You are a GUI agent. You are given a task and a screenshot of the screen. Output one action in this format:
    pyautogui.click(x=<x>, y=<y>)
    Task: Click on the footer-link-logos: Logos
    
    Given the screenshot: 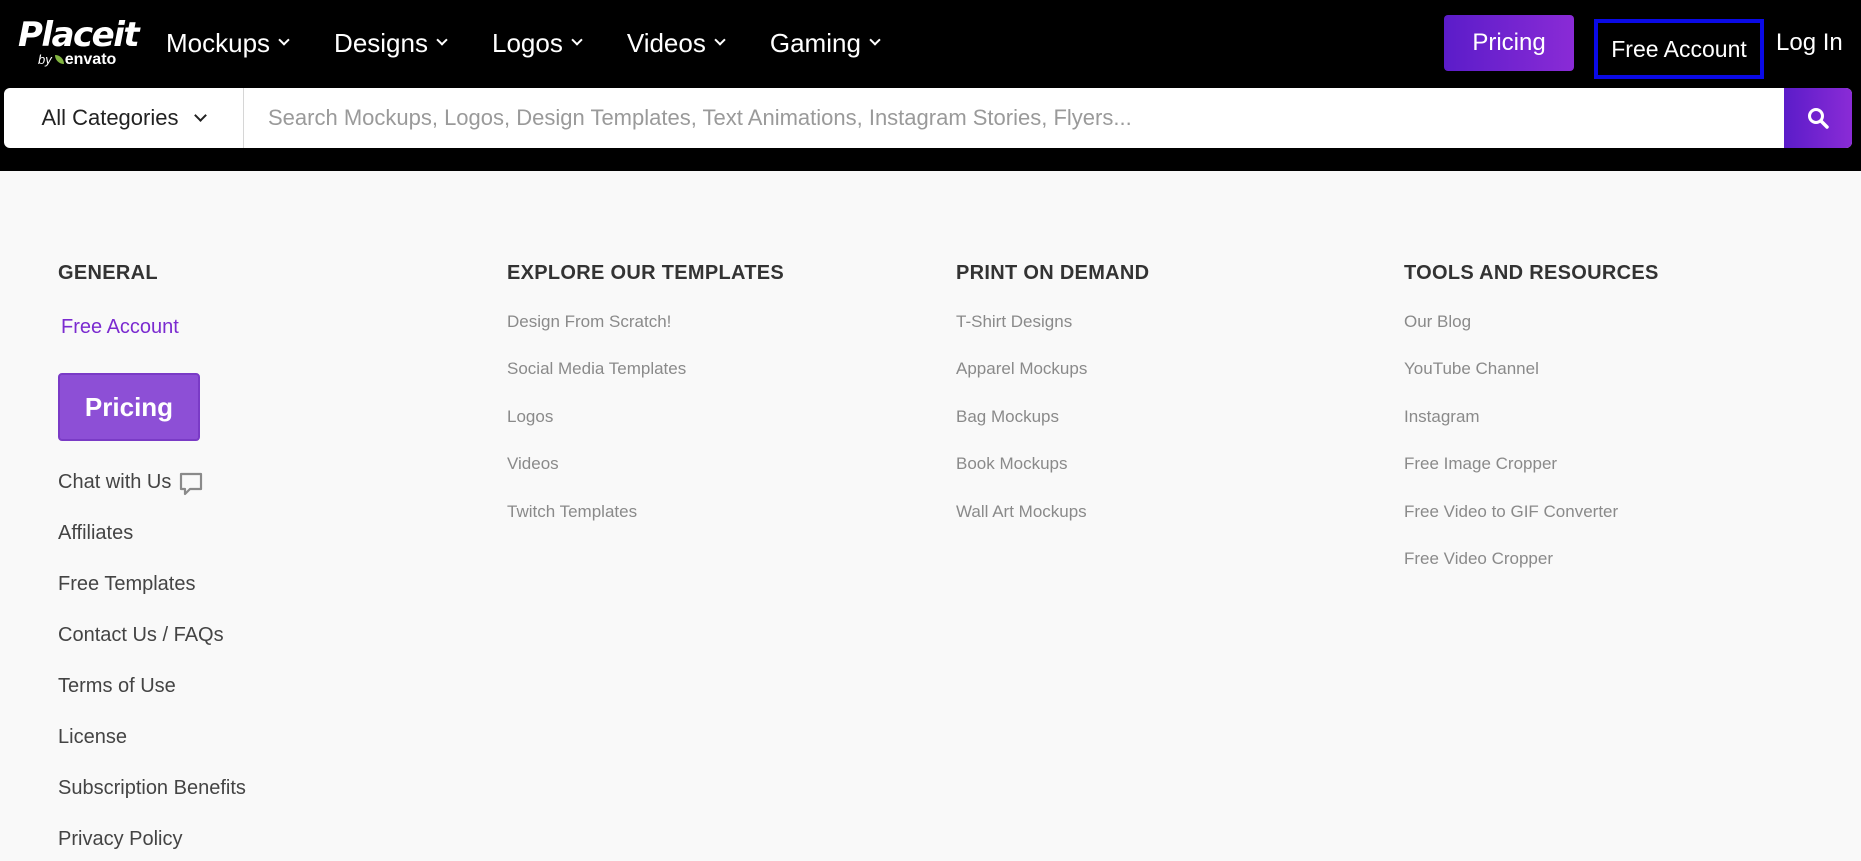 What is the action you would take?
    pyautogui.click(x=530, y=417)
    